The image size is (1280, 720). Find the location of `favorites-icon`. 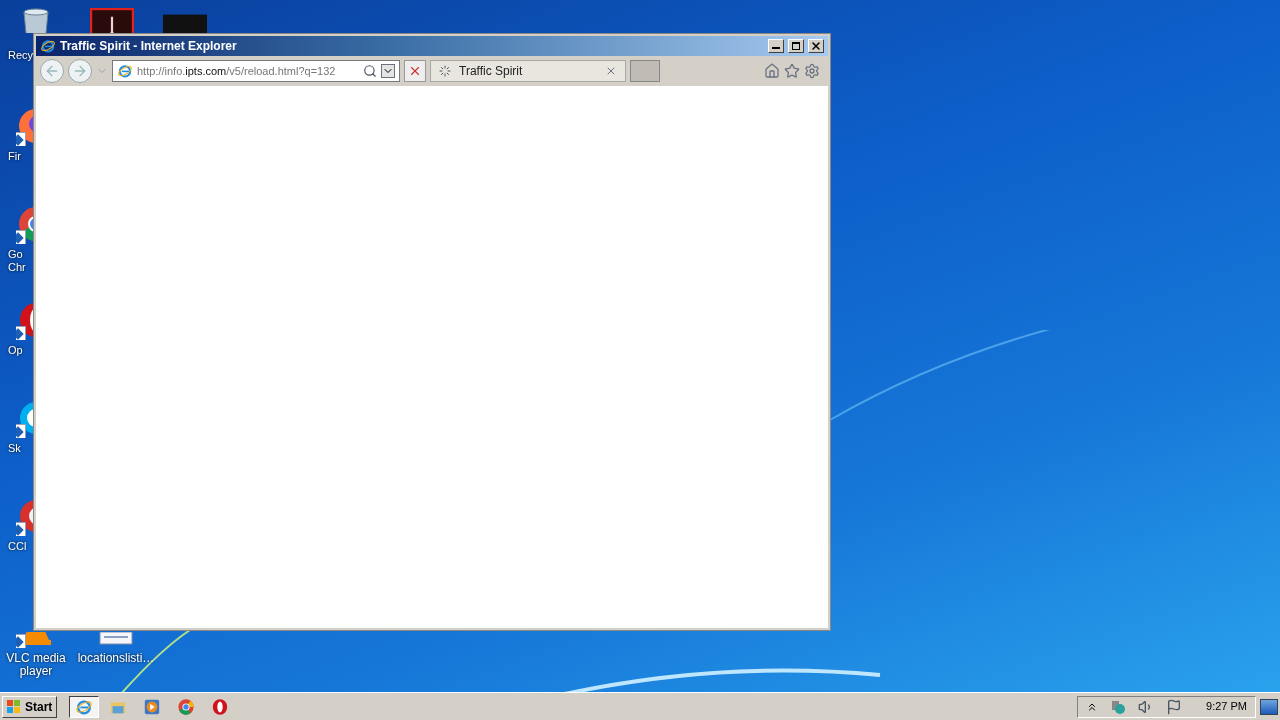

favorites-icon is located at coordinates (792, 71).